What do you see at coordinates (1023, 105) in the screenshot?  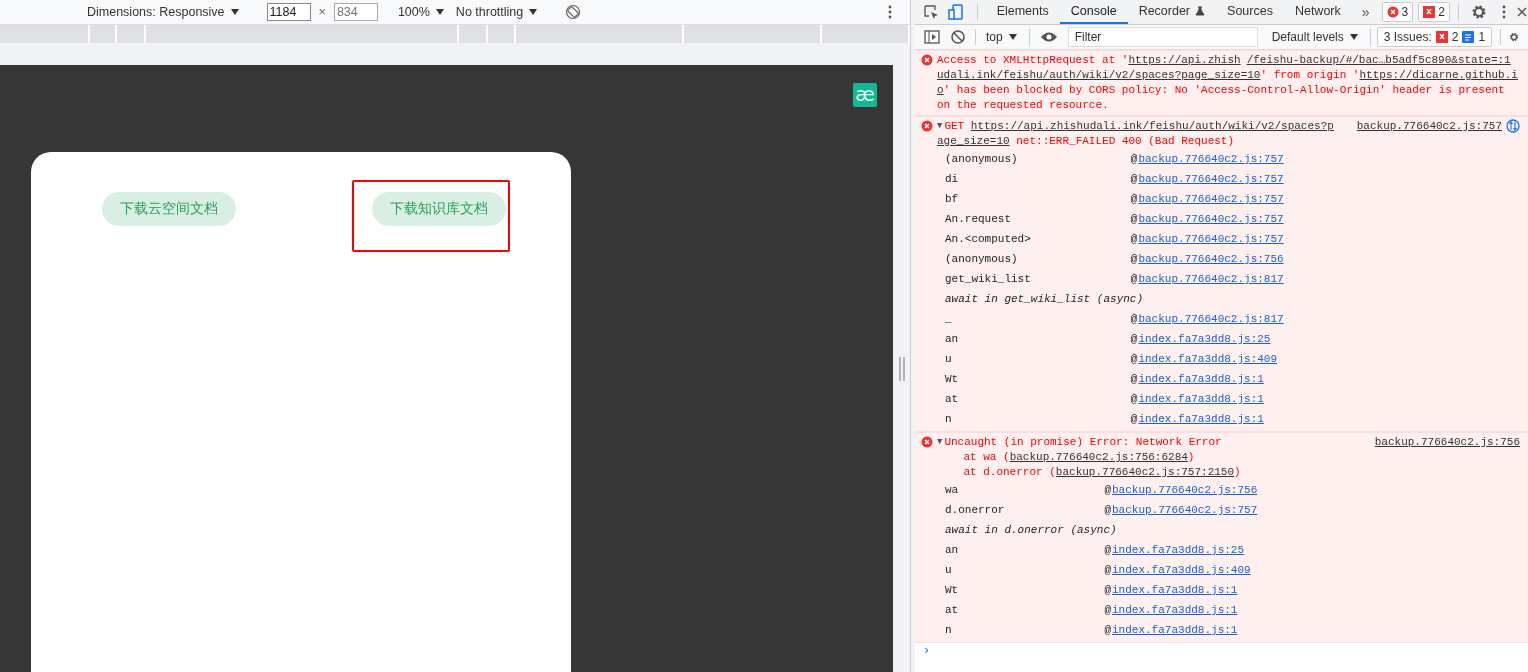 I see `message-text: on the requested resource.` at bounding box center [1023, 105].